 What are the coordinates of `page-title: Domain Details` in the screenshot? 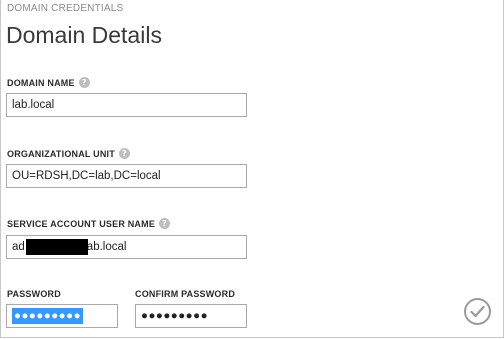 It's located at (84, 35).